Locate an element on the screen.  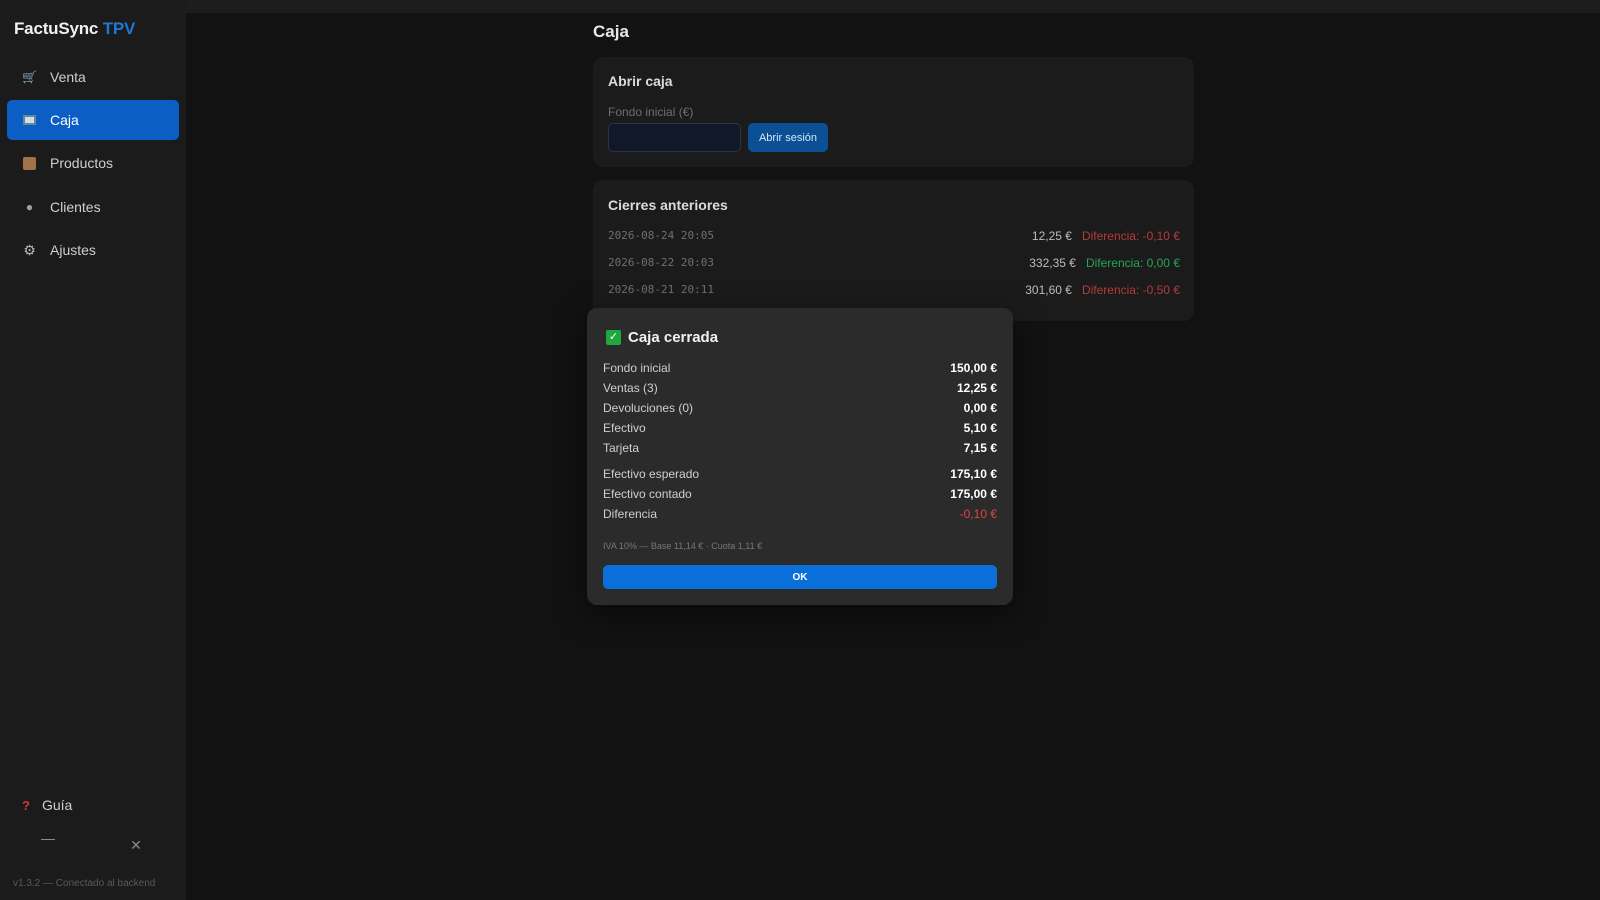
gear-icon: ⚙ is located at coordinates (29, 249).